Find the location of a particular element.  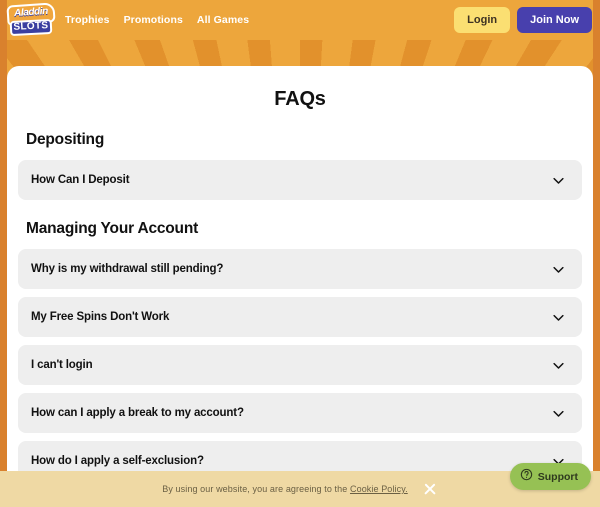

faq-accordion-item: My Free Spins Don't Work is located at coordinates (300, 317).